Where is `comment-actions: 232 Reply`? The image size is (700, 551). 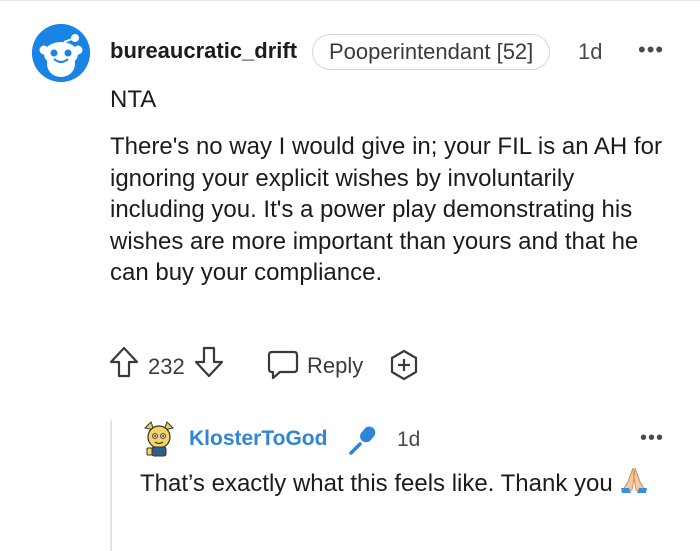 comment-actions: 232 Reply is located at coordinates (350, 367).